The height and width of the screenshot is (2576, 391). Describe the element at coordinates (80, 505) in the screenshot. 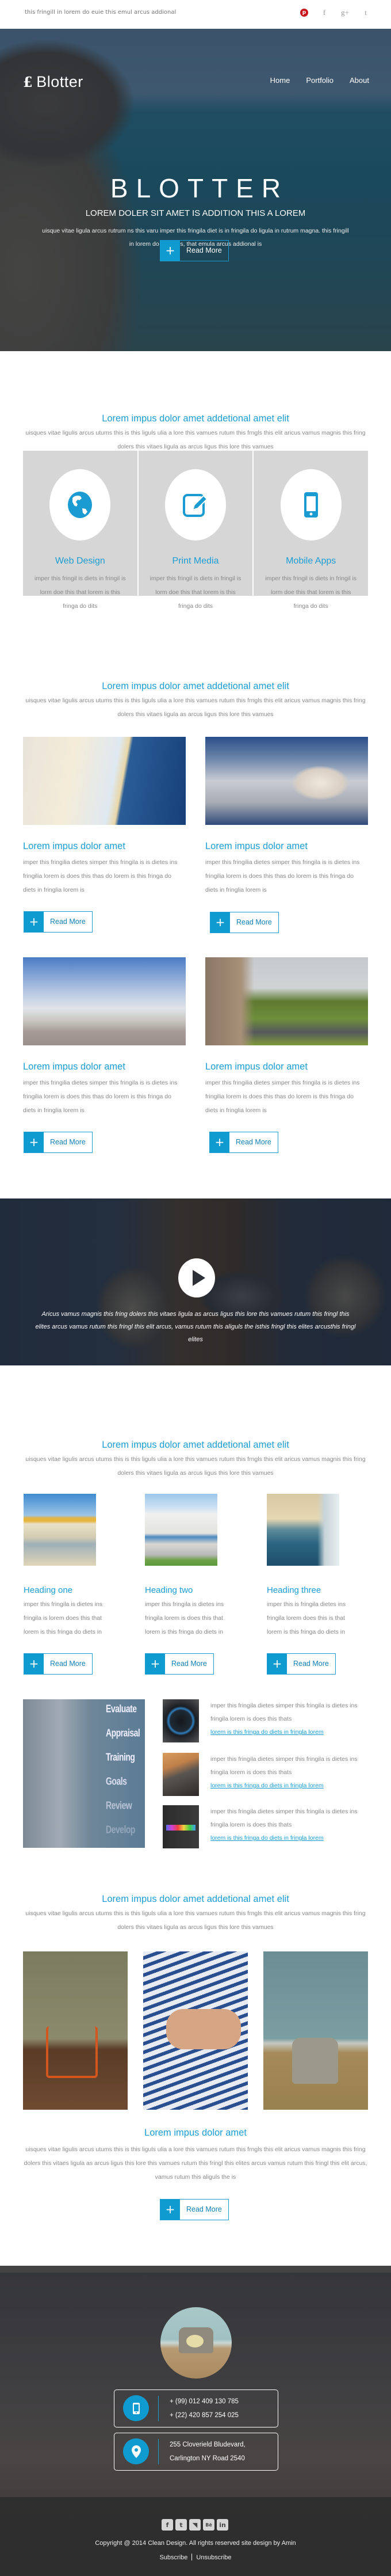

I see `globe-icon` at that location.